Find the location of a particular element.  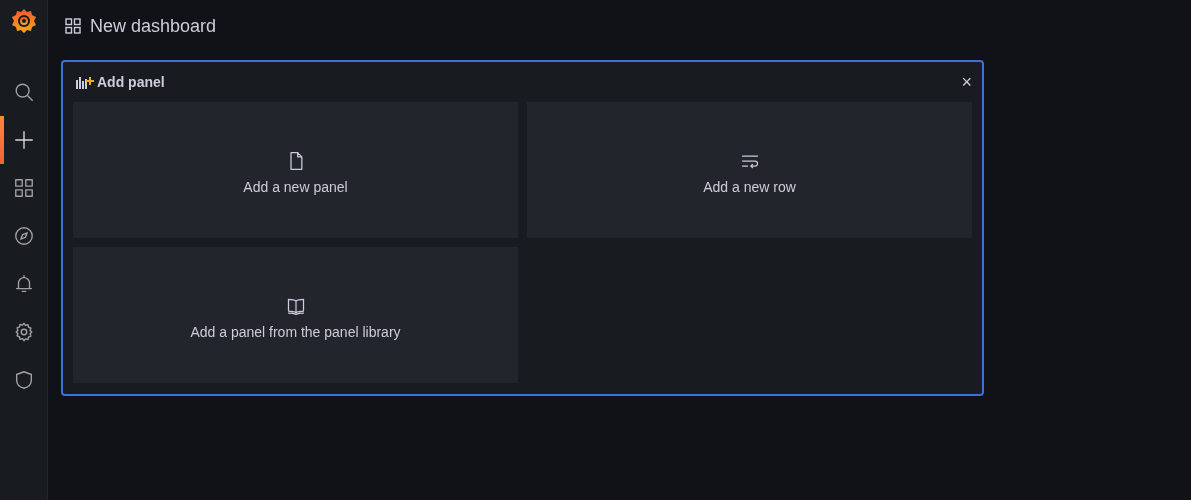

close-button: × is located at coordinates (966, 82).